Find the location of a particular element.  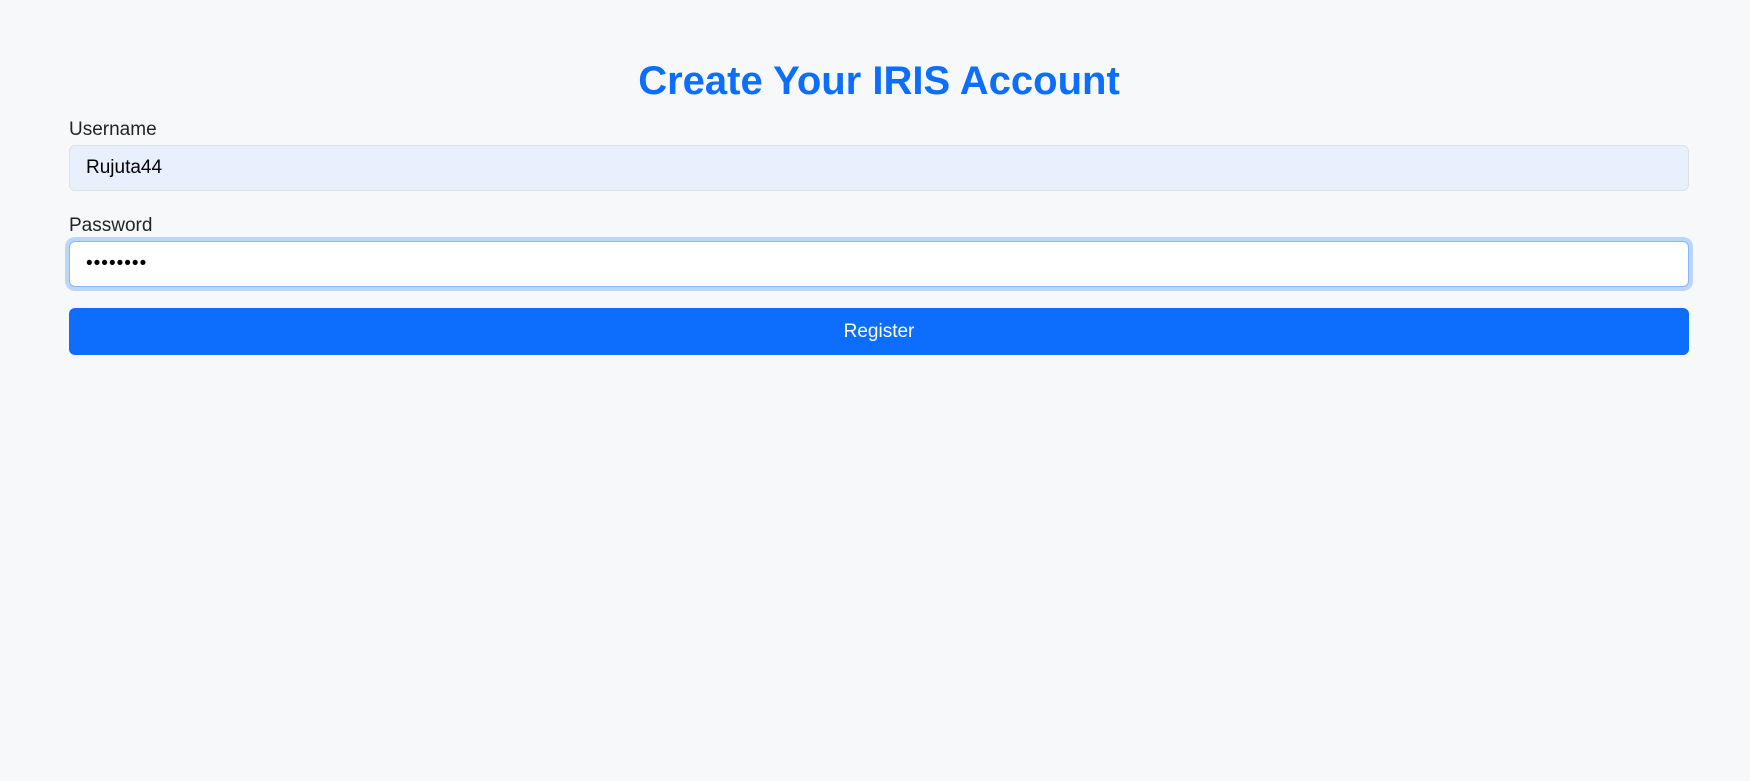

register-button: Register is located at coordinates (879, 331).